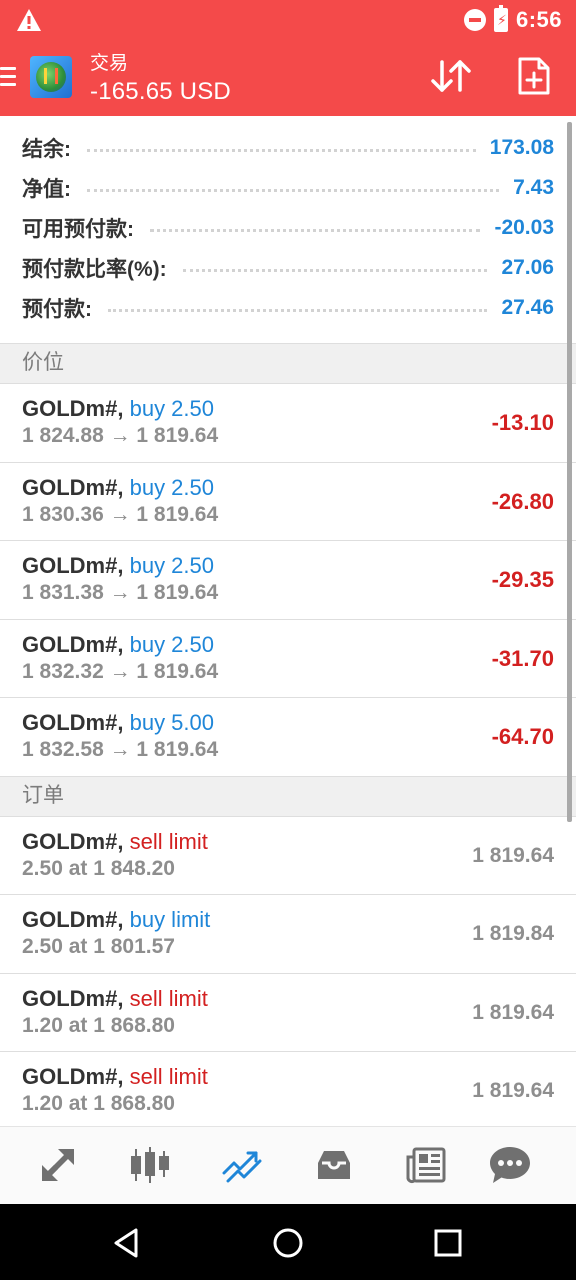  What do you see at coordinates (474, 20) in the screenshot?
I see `do-not-disturb-icon` at bounding box center [474, 20].